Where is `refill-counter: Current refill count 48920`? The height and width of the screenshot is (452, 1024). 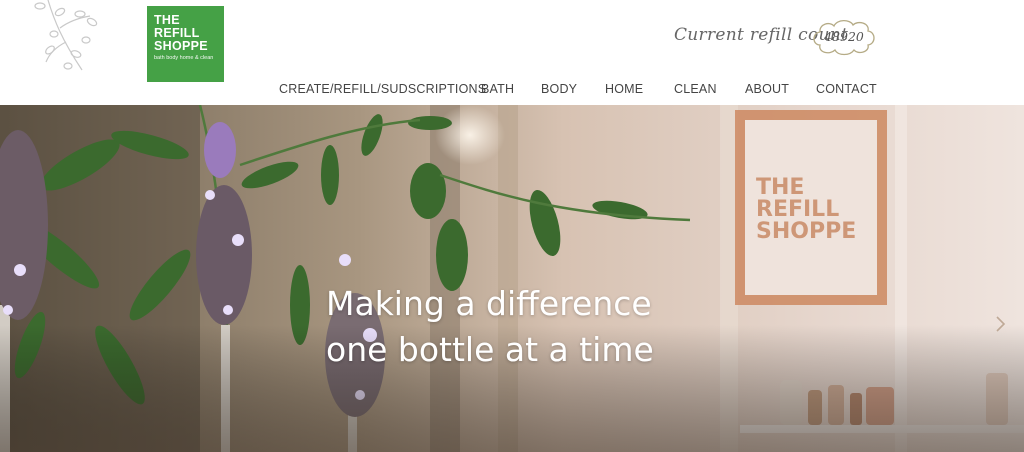 refill-counter: Current refill count 48920 is located at coordinates (777, 37).